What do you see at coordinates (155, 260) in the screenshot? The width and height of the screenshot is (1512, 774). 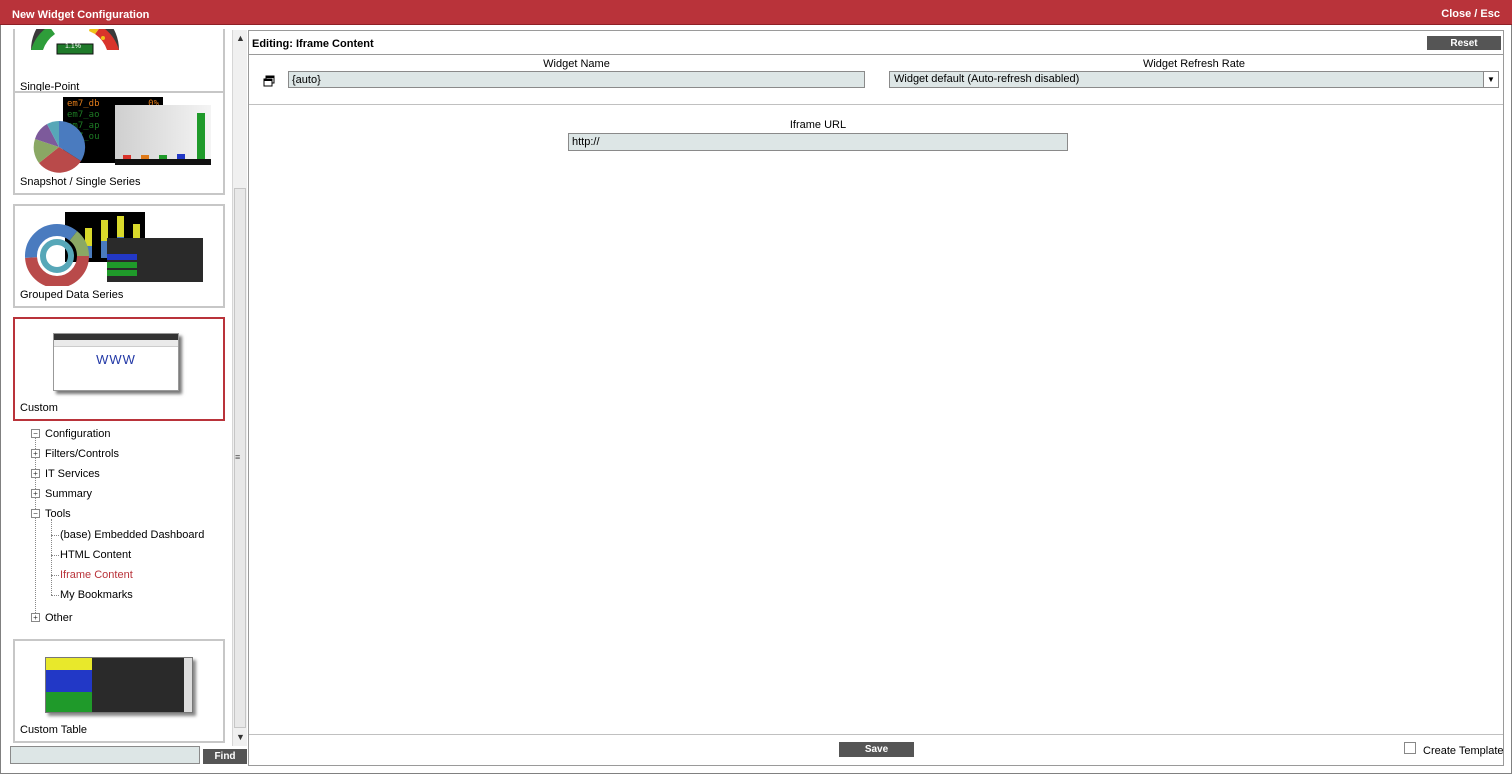 I see `table-thumbnail` at bounding box center [155, 260].